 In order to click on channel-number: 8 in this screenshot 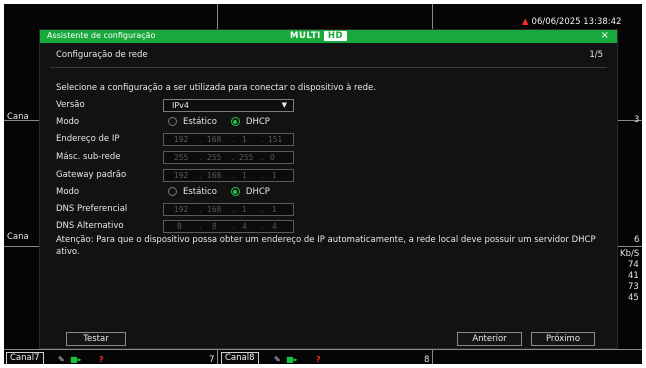, I will do `click(427, 359)`.